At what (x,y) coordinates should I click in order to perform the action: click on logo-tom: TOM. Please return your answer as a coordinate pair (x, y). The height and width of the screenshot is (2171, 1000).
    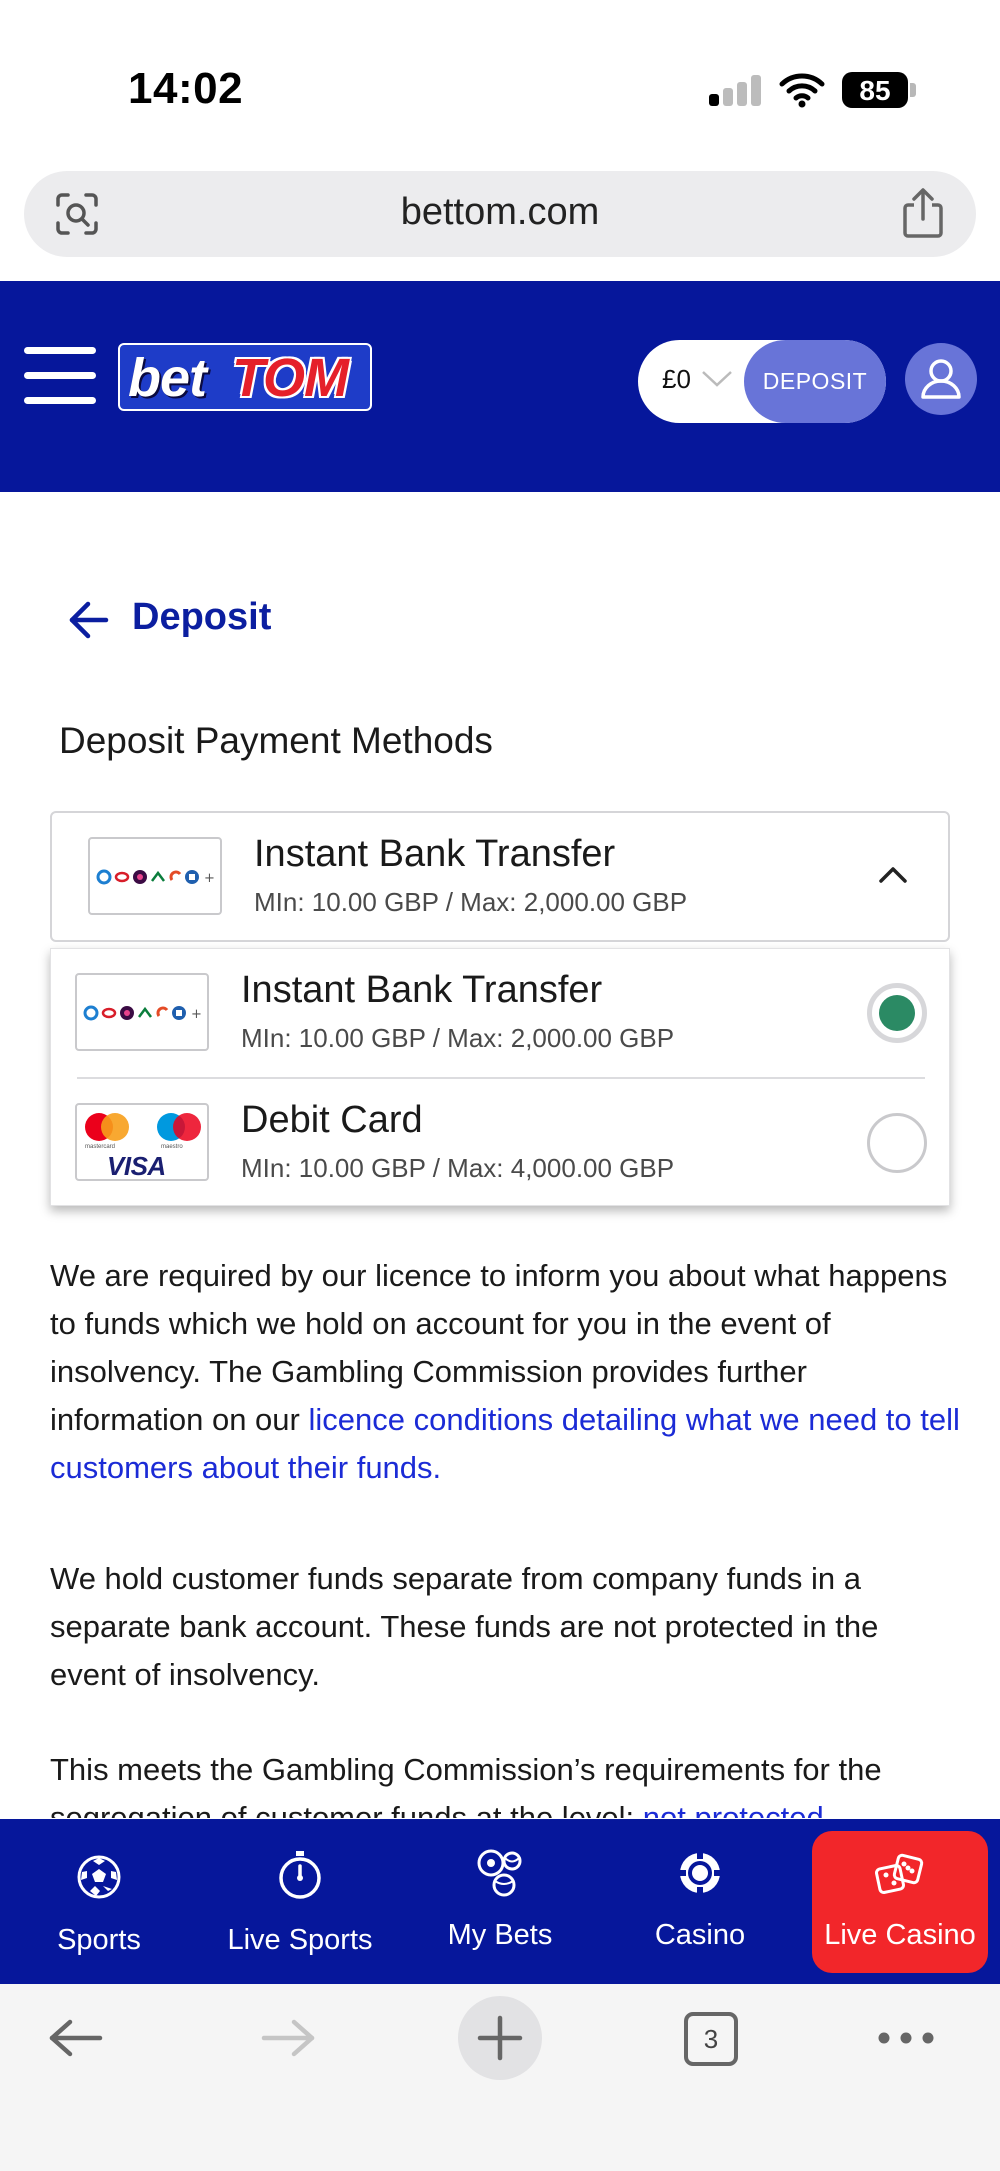
    Looking at the image, I should click on (290, 378).